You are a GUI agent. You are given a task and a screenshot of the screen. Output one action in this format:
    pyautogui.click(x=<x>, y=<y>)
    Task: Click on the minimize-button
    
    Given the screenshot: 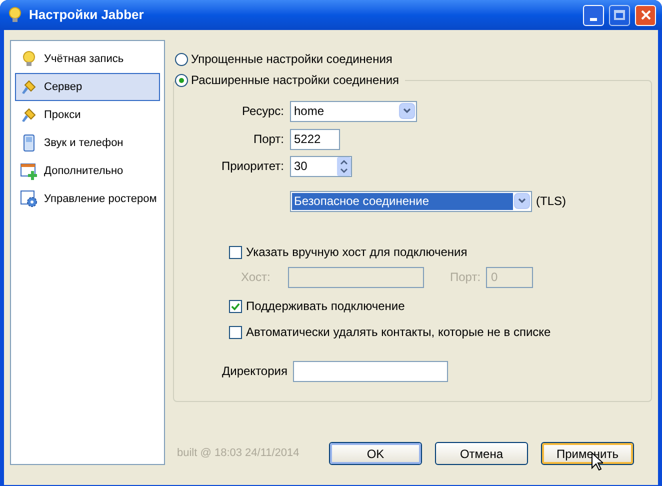 What is the action you would take?
    pyautogui.click(x=593, y=15)
    